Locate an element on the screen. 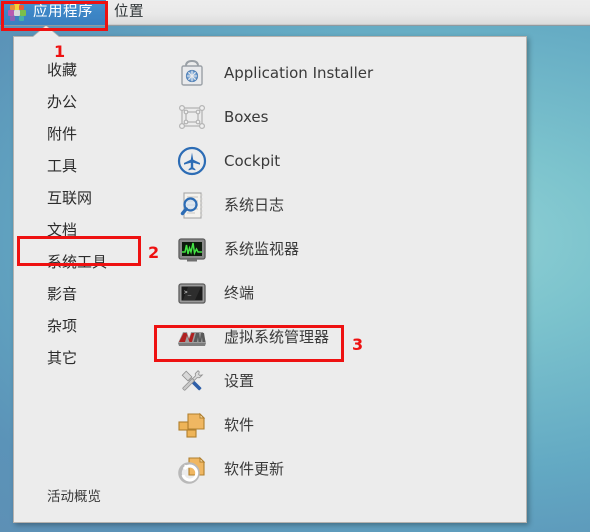 Image resolution: width=590 pixels, height=532 pixels. applications-menu-button: 应用程序 is located at coordinates (53, 12).